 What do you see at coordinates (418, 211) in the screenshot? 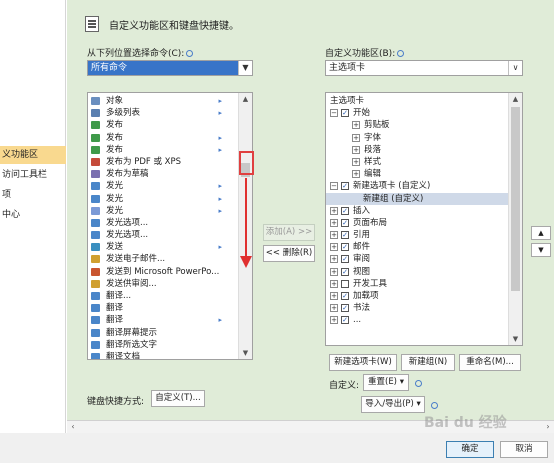
I see `ribbon-tree-item: + ✓ 插入` at bounding box center [418, 211].